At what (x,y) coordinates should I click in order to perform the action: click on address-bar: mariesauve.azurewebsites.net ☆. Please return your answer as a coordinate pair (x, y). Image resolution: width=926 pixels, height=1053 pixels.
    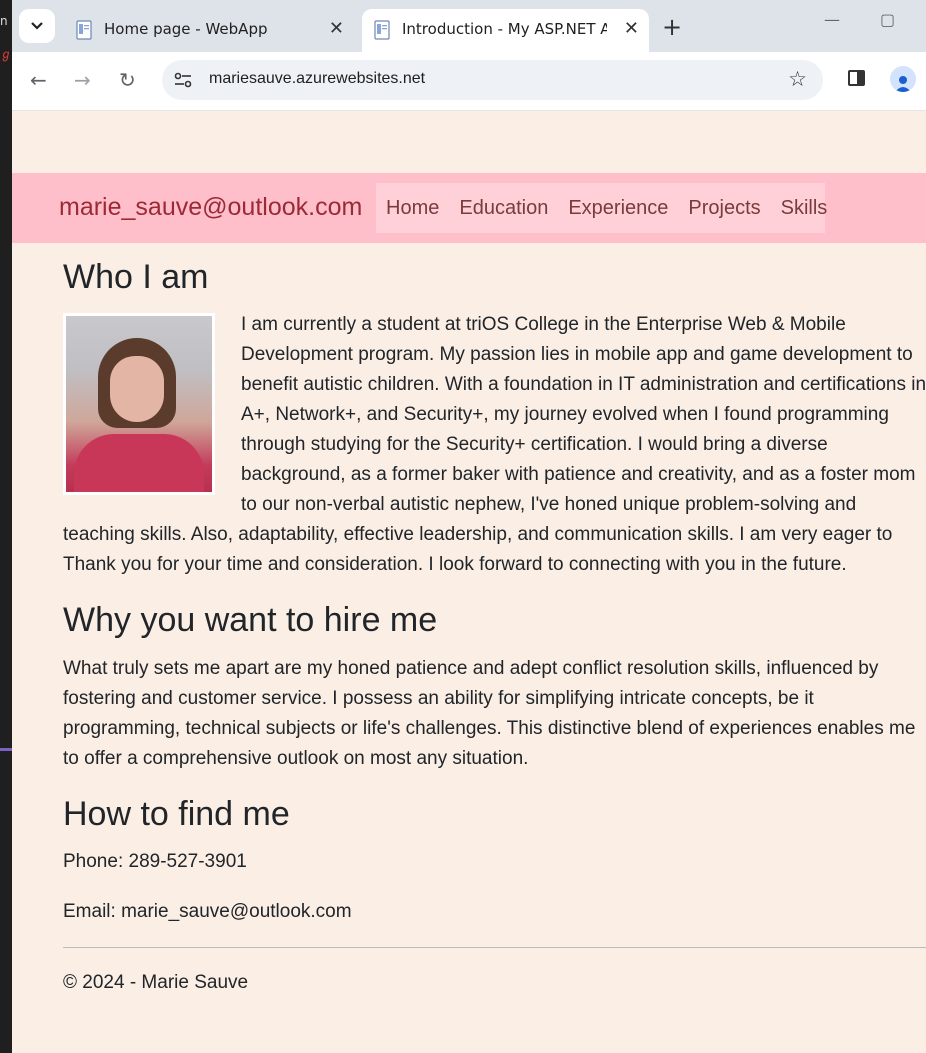
    Looking at the image, I should click on (492, 80).